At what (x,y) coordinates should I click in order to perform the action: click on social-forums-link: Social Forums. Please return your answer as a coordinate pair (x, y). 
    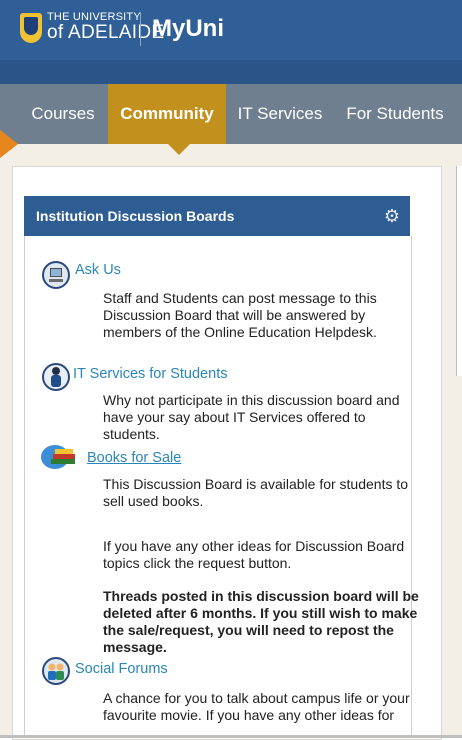
    Looking at the image, I should click on (121, 669).